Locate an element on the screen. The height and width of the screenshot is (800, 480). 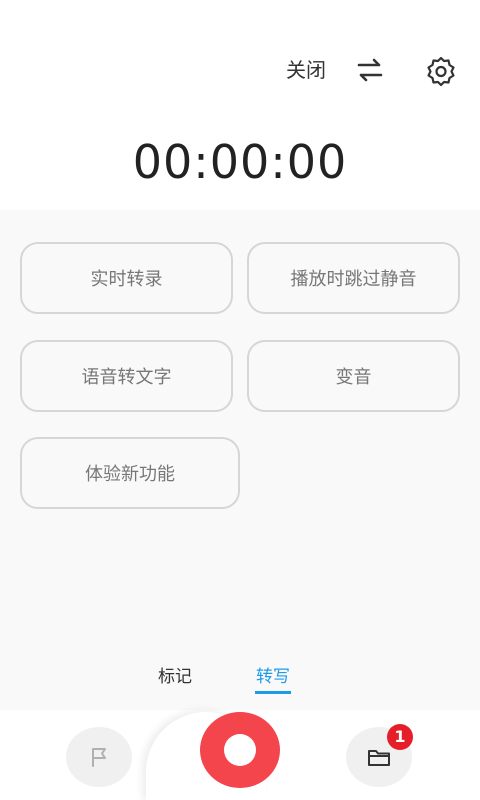
skip-silence-button: 播放时跳过静音 is located at coordinates (353, 278).